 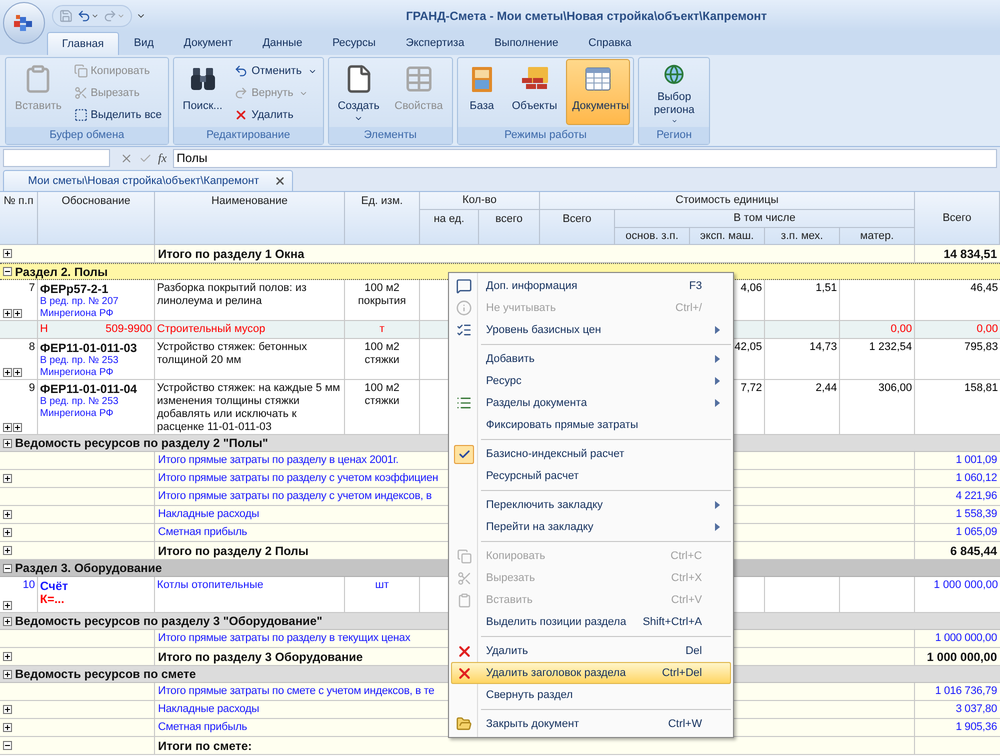 What do you see at coordinates (727, 200) in the screenshot?
I see `column-header: Стоимость единицы` at bounding box center [727, 200].